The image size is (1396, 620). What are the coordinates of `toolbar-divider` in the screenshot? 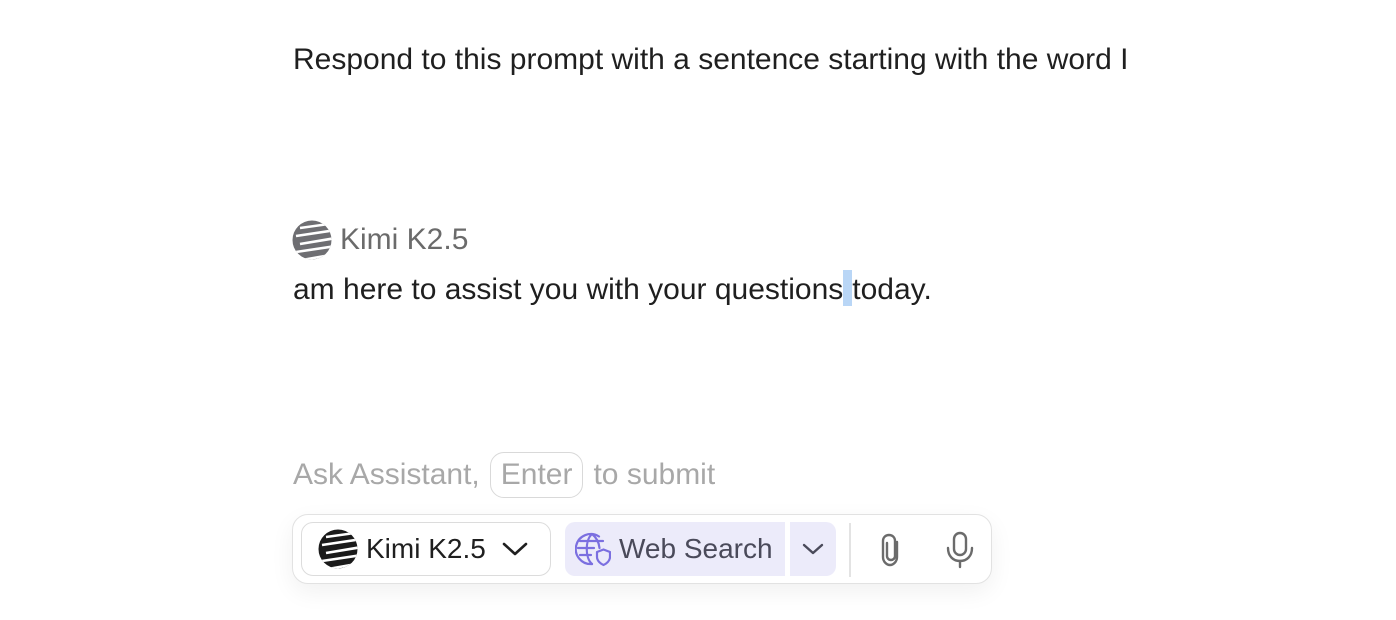 It's located at (850, 550).